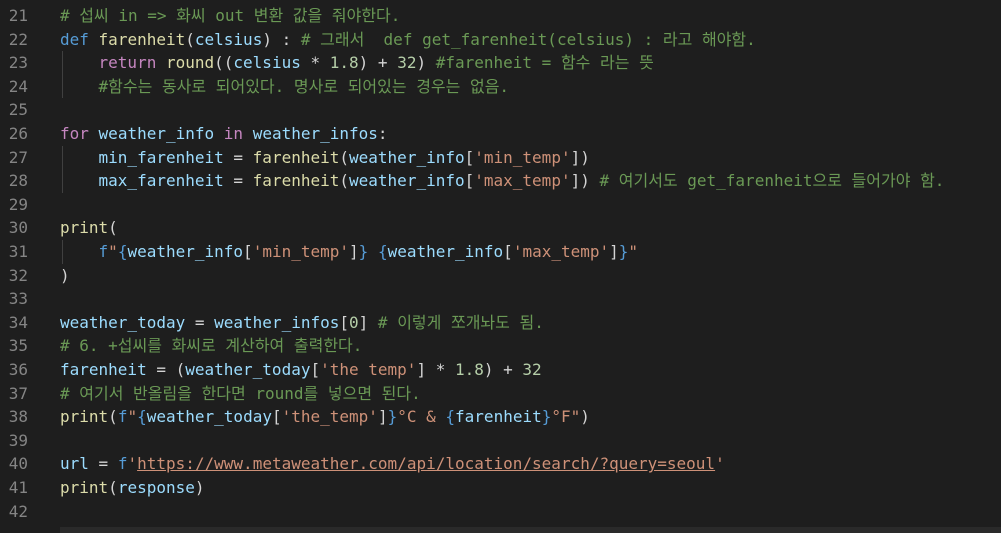 The height and width of the screenshot is (533, 1001). I want to click on code-line: 29, so click(500, 205).